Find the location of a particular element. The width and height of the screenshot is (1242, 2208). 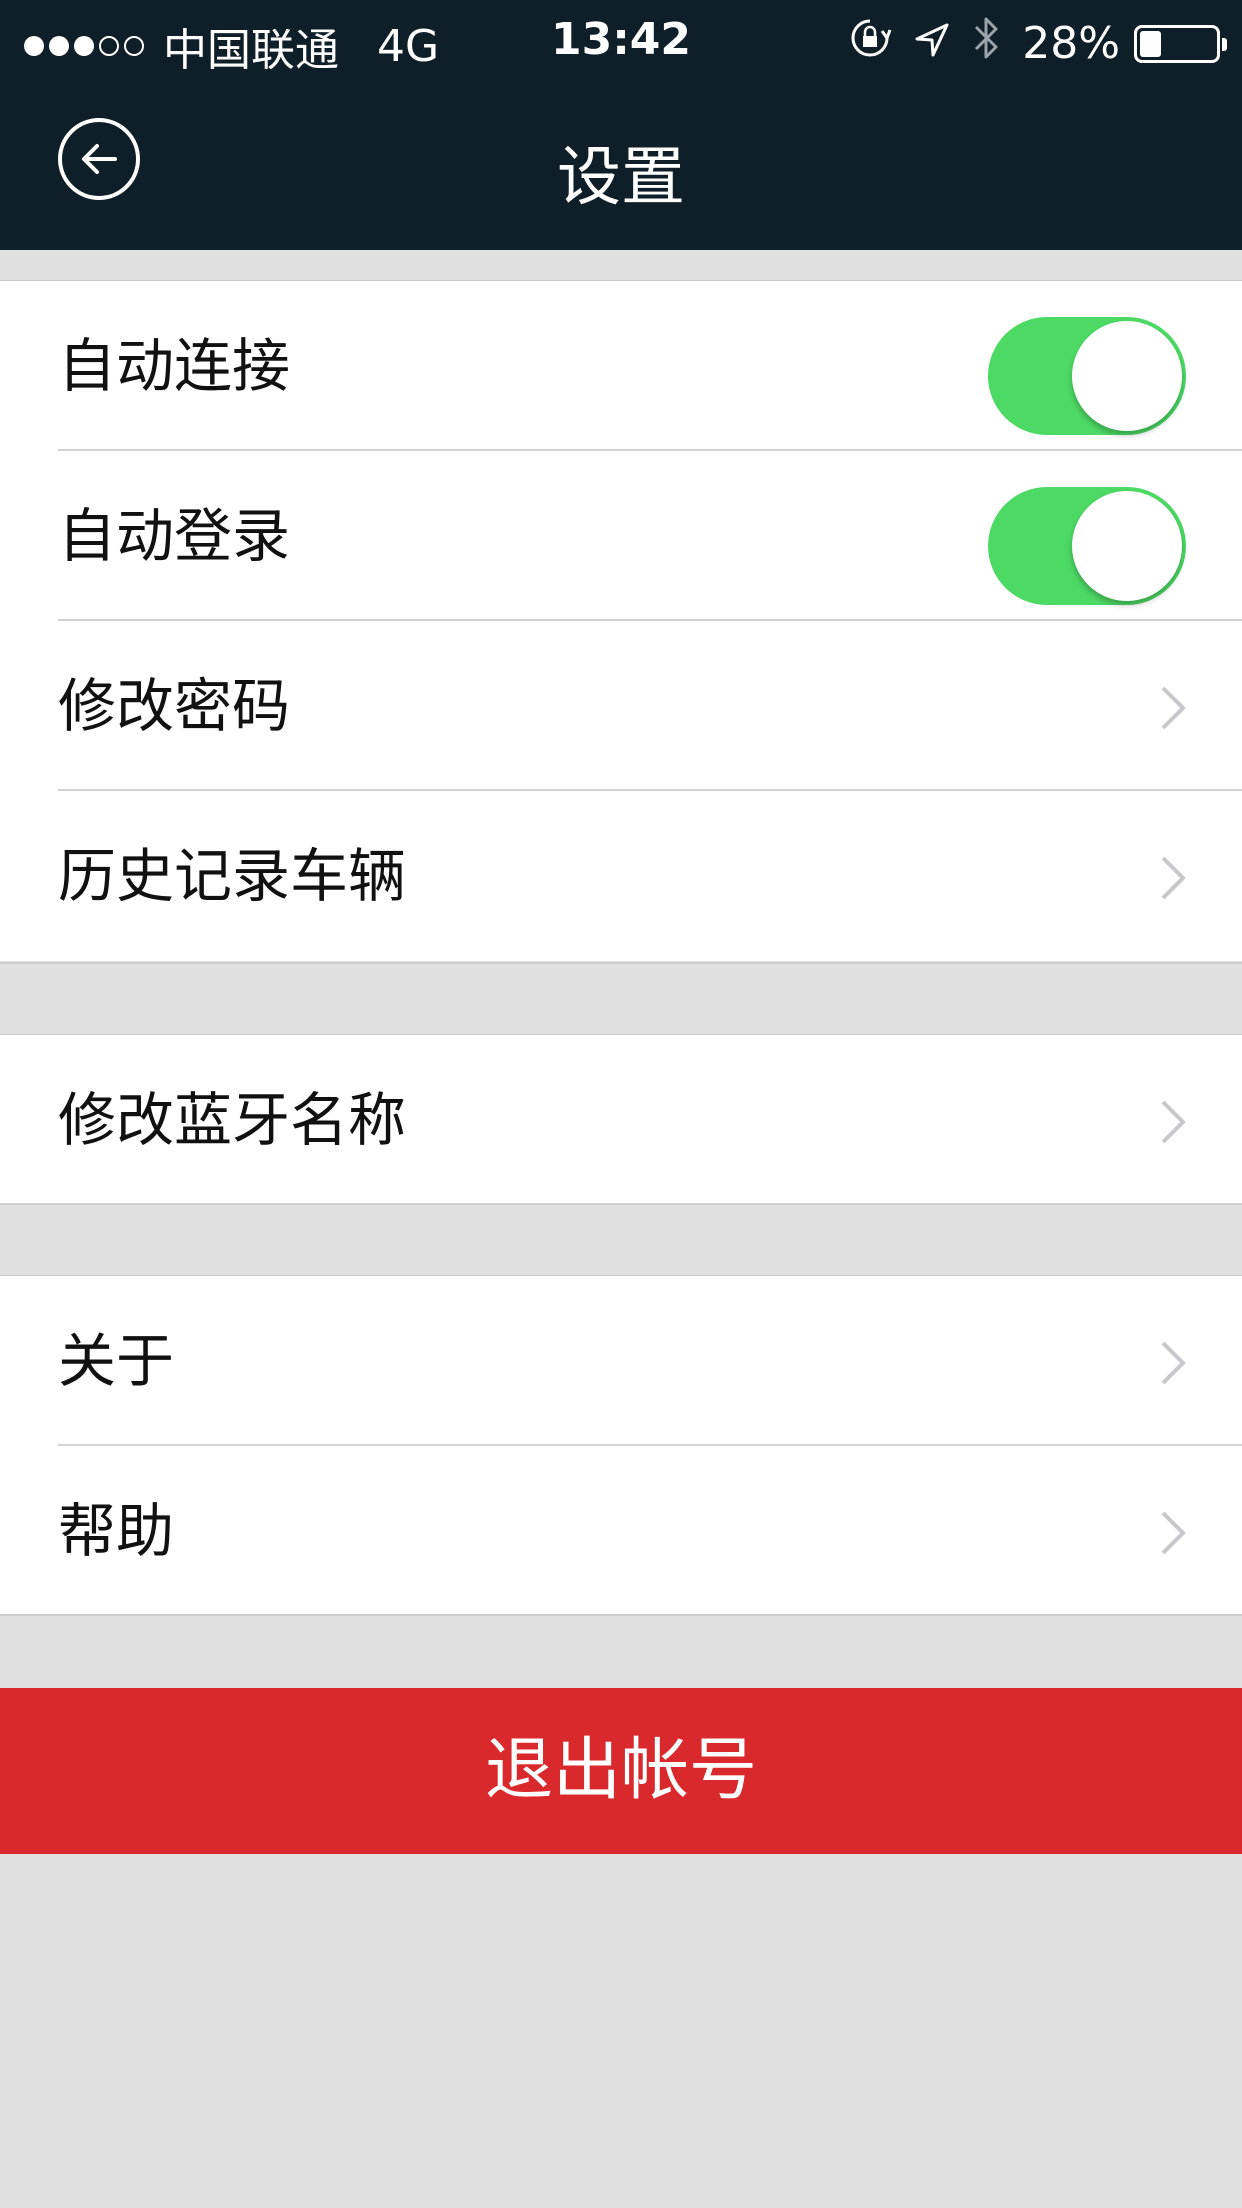

auto-connect-label: 自动连接 is located at coordinates (174, 366).